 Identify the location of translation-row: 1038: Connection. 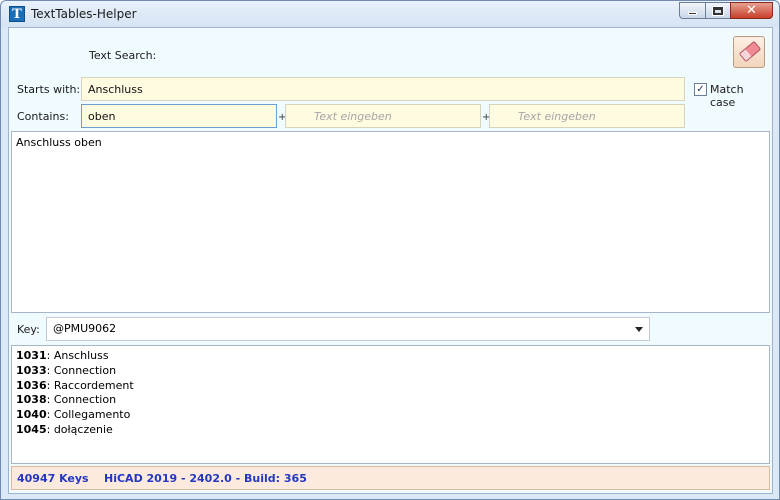
(66, 400).